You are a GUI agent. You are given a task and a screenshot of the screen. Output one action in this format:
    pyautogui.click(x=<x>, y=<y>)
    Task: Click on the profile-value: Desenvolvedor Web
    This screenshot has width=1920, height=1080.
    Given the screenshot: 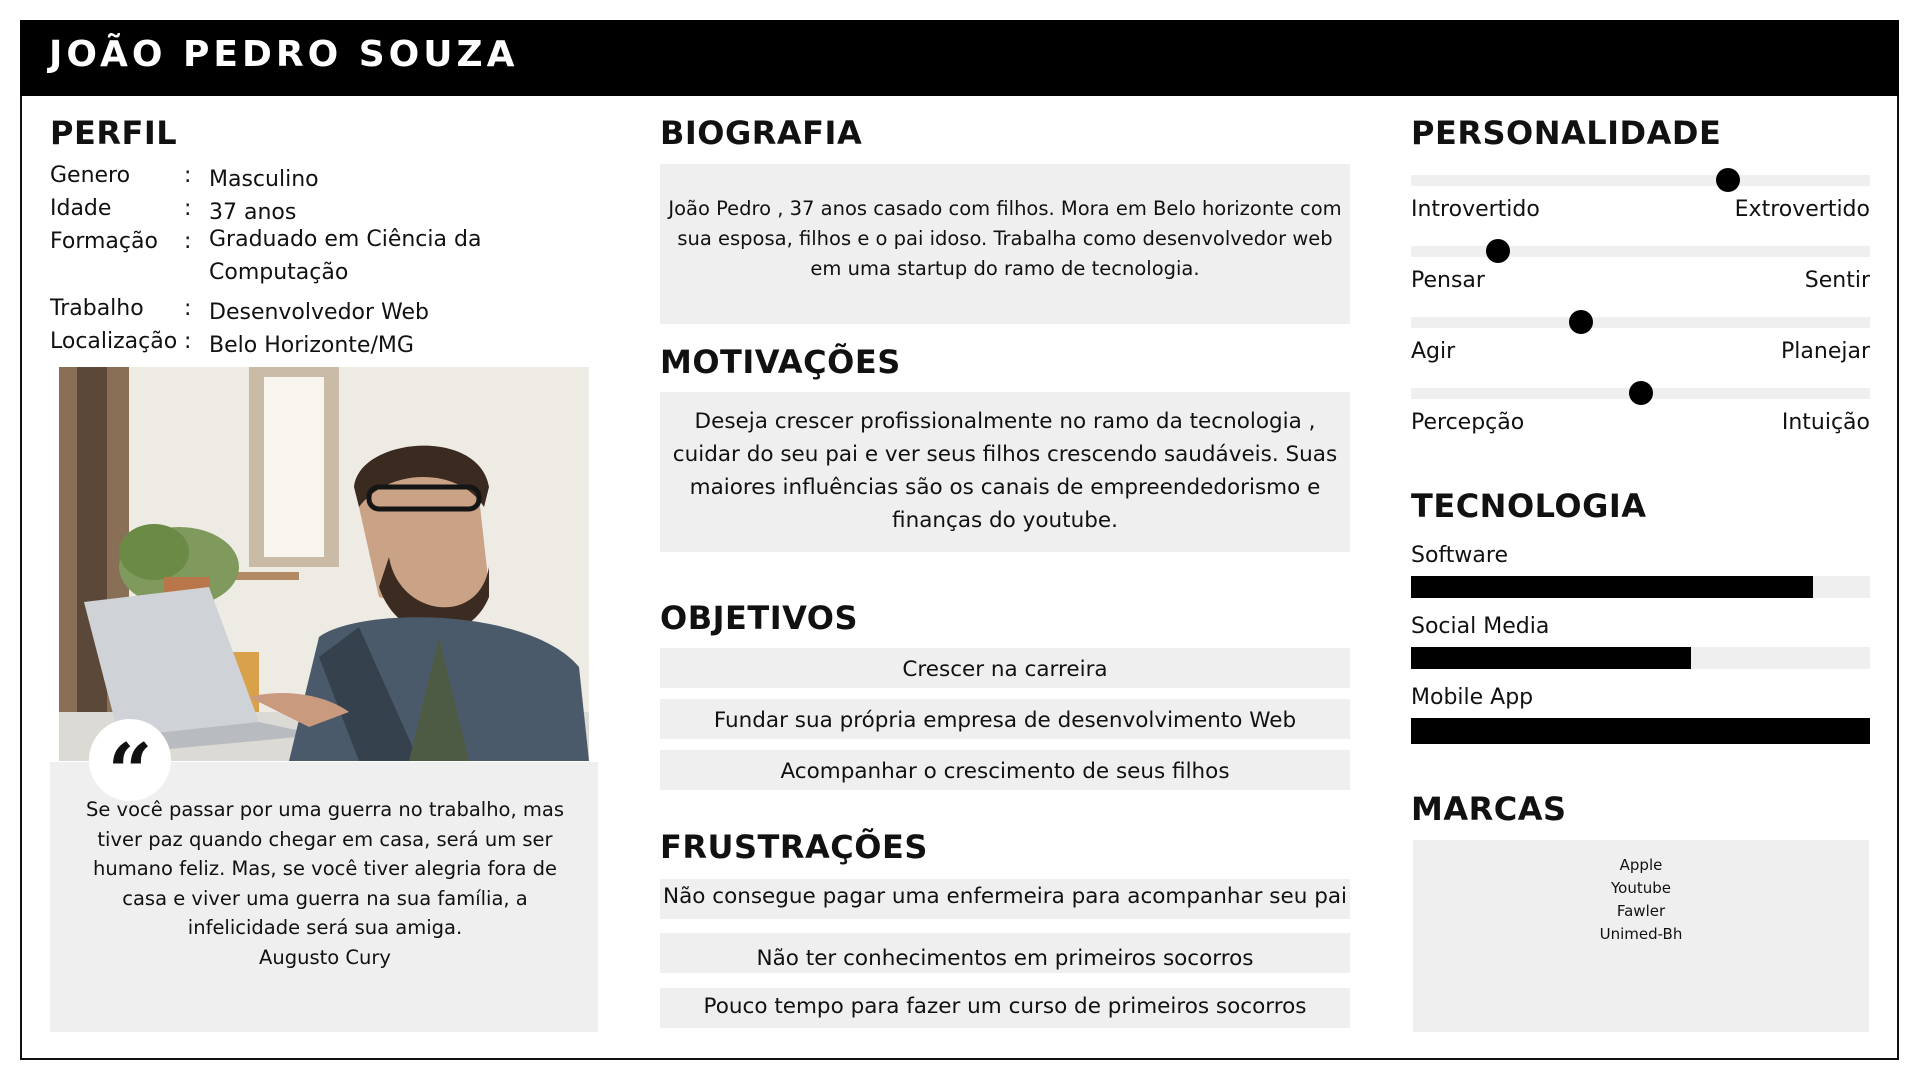 What is the action you would take?
    pyautogui.click(x=319, y=312)
    